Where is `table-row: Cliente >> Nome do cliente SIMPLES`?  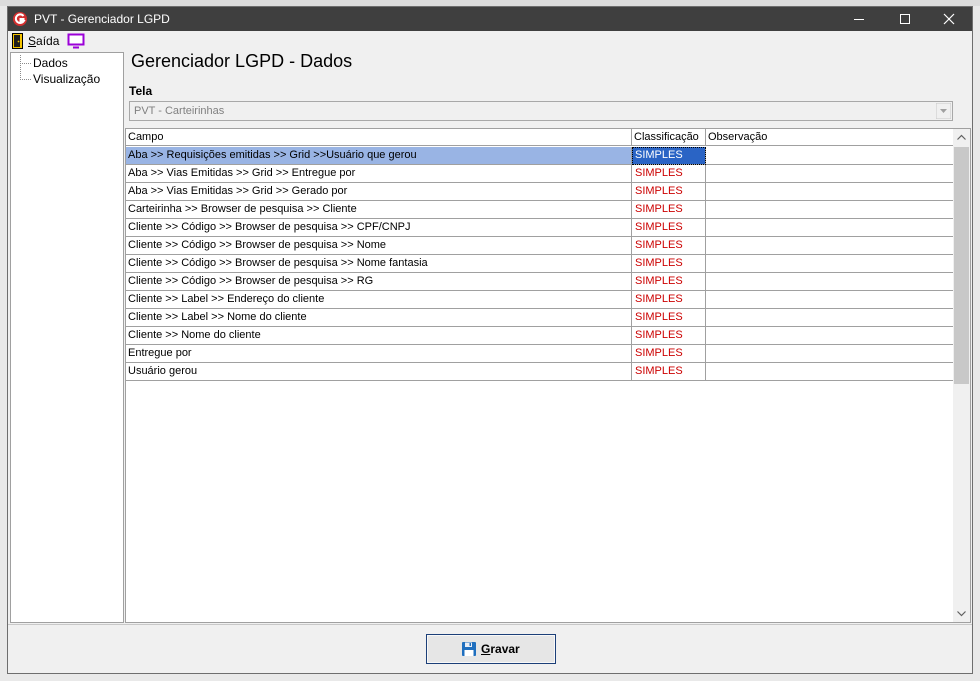
table-row: Cliente >> Nome do cliente SIMPLES is located at coordinates (541, 336).